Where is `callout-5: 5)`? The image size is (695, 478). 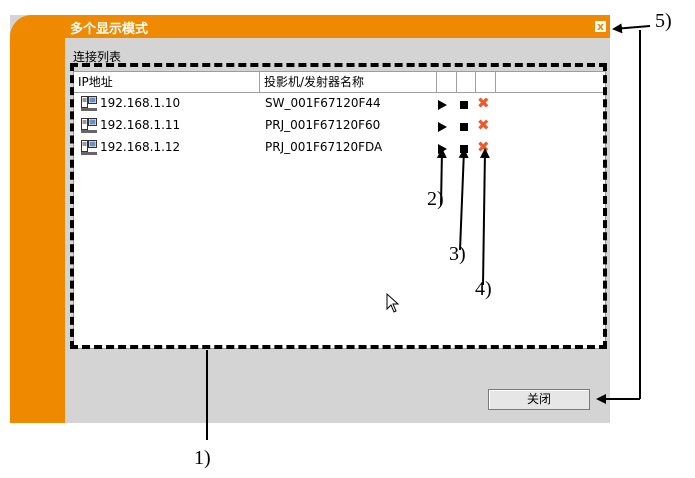
callout-5: 5) is located at coordinates (663, 21).